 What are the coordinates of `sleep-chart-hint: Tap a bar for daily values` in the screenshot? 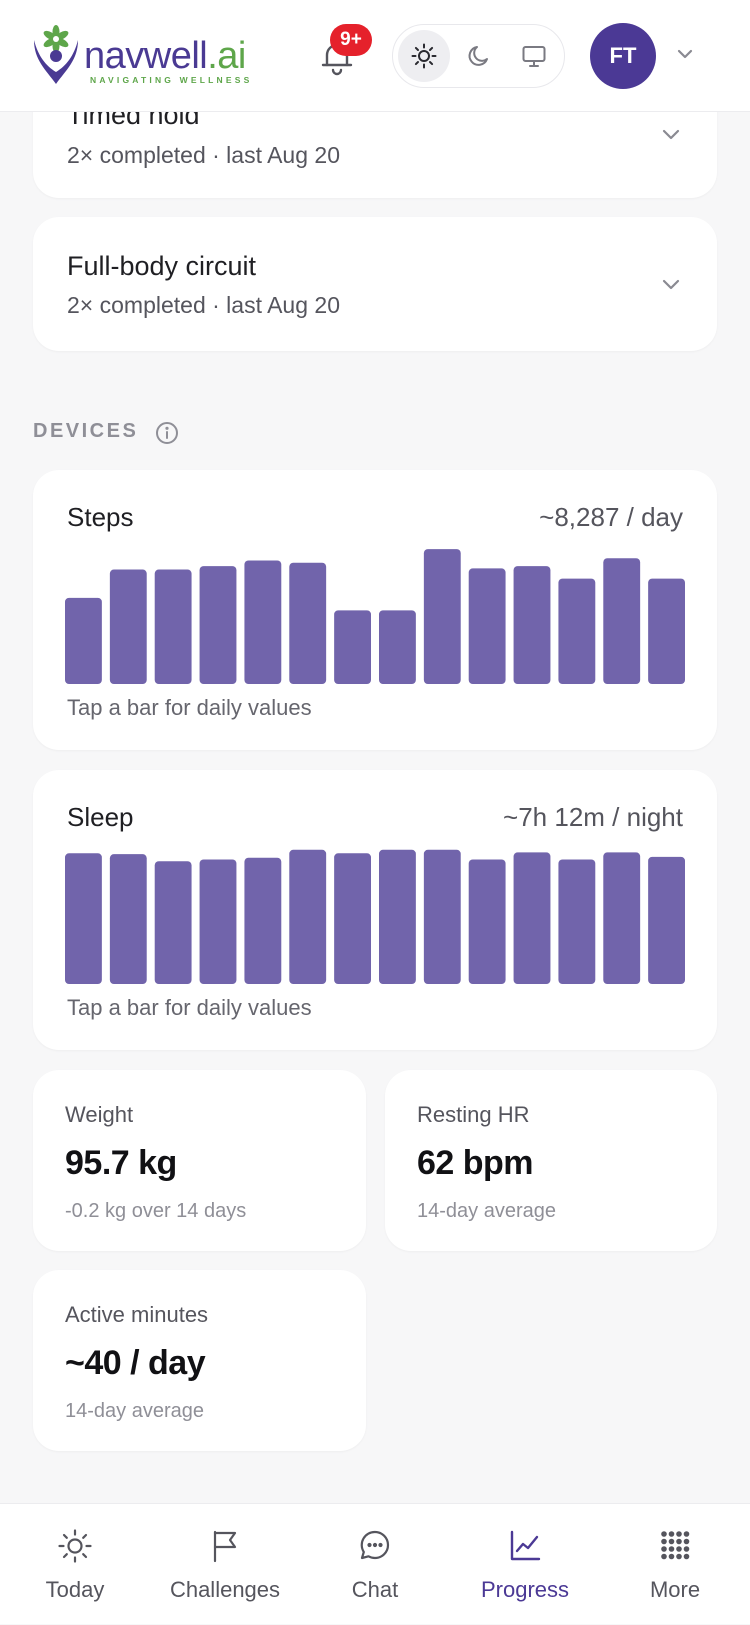 It's located at (189, 1007).